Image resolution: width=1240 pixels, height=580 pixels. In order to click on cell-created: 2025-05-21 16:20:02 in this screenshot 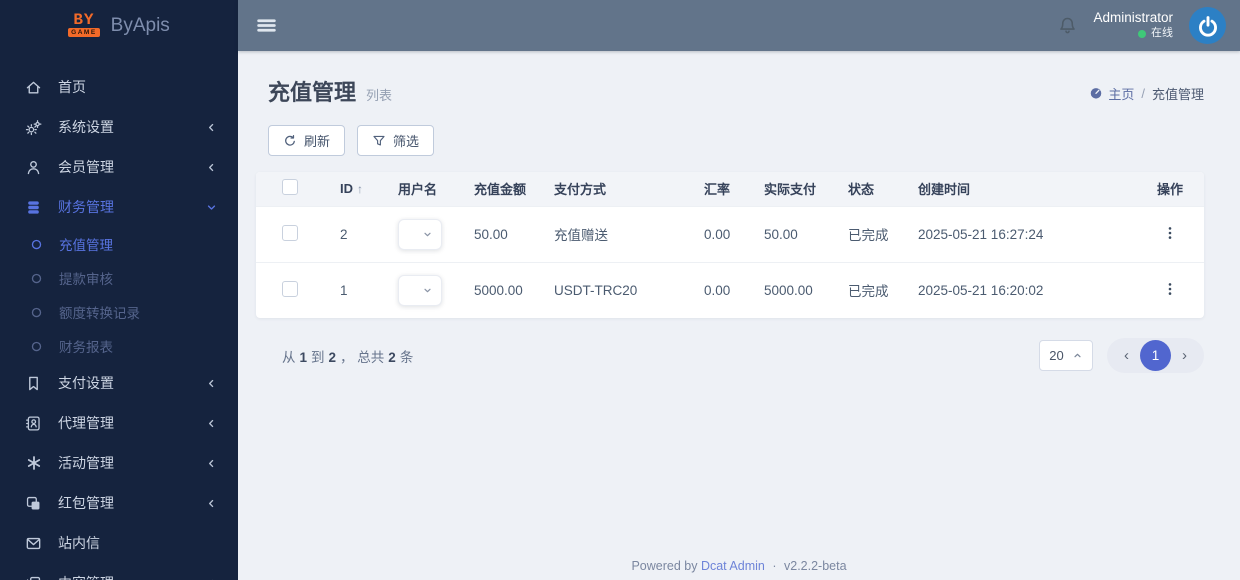, I will do `click(1022, 289)`.